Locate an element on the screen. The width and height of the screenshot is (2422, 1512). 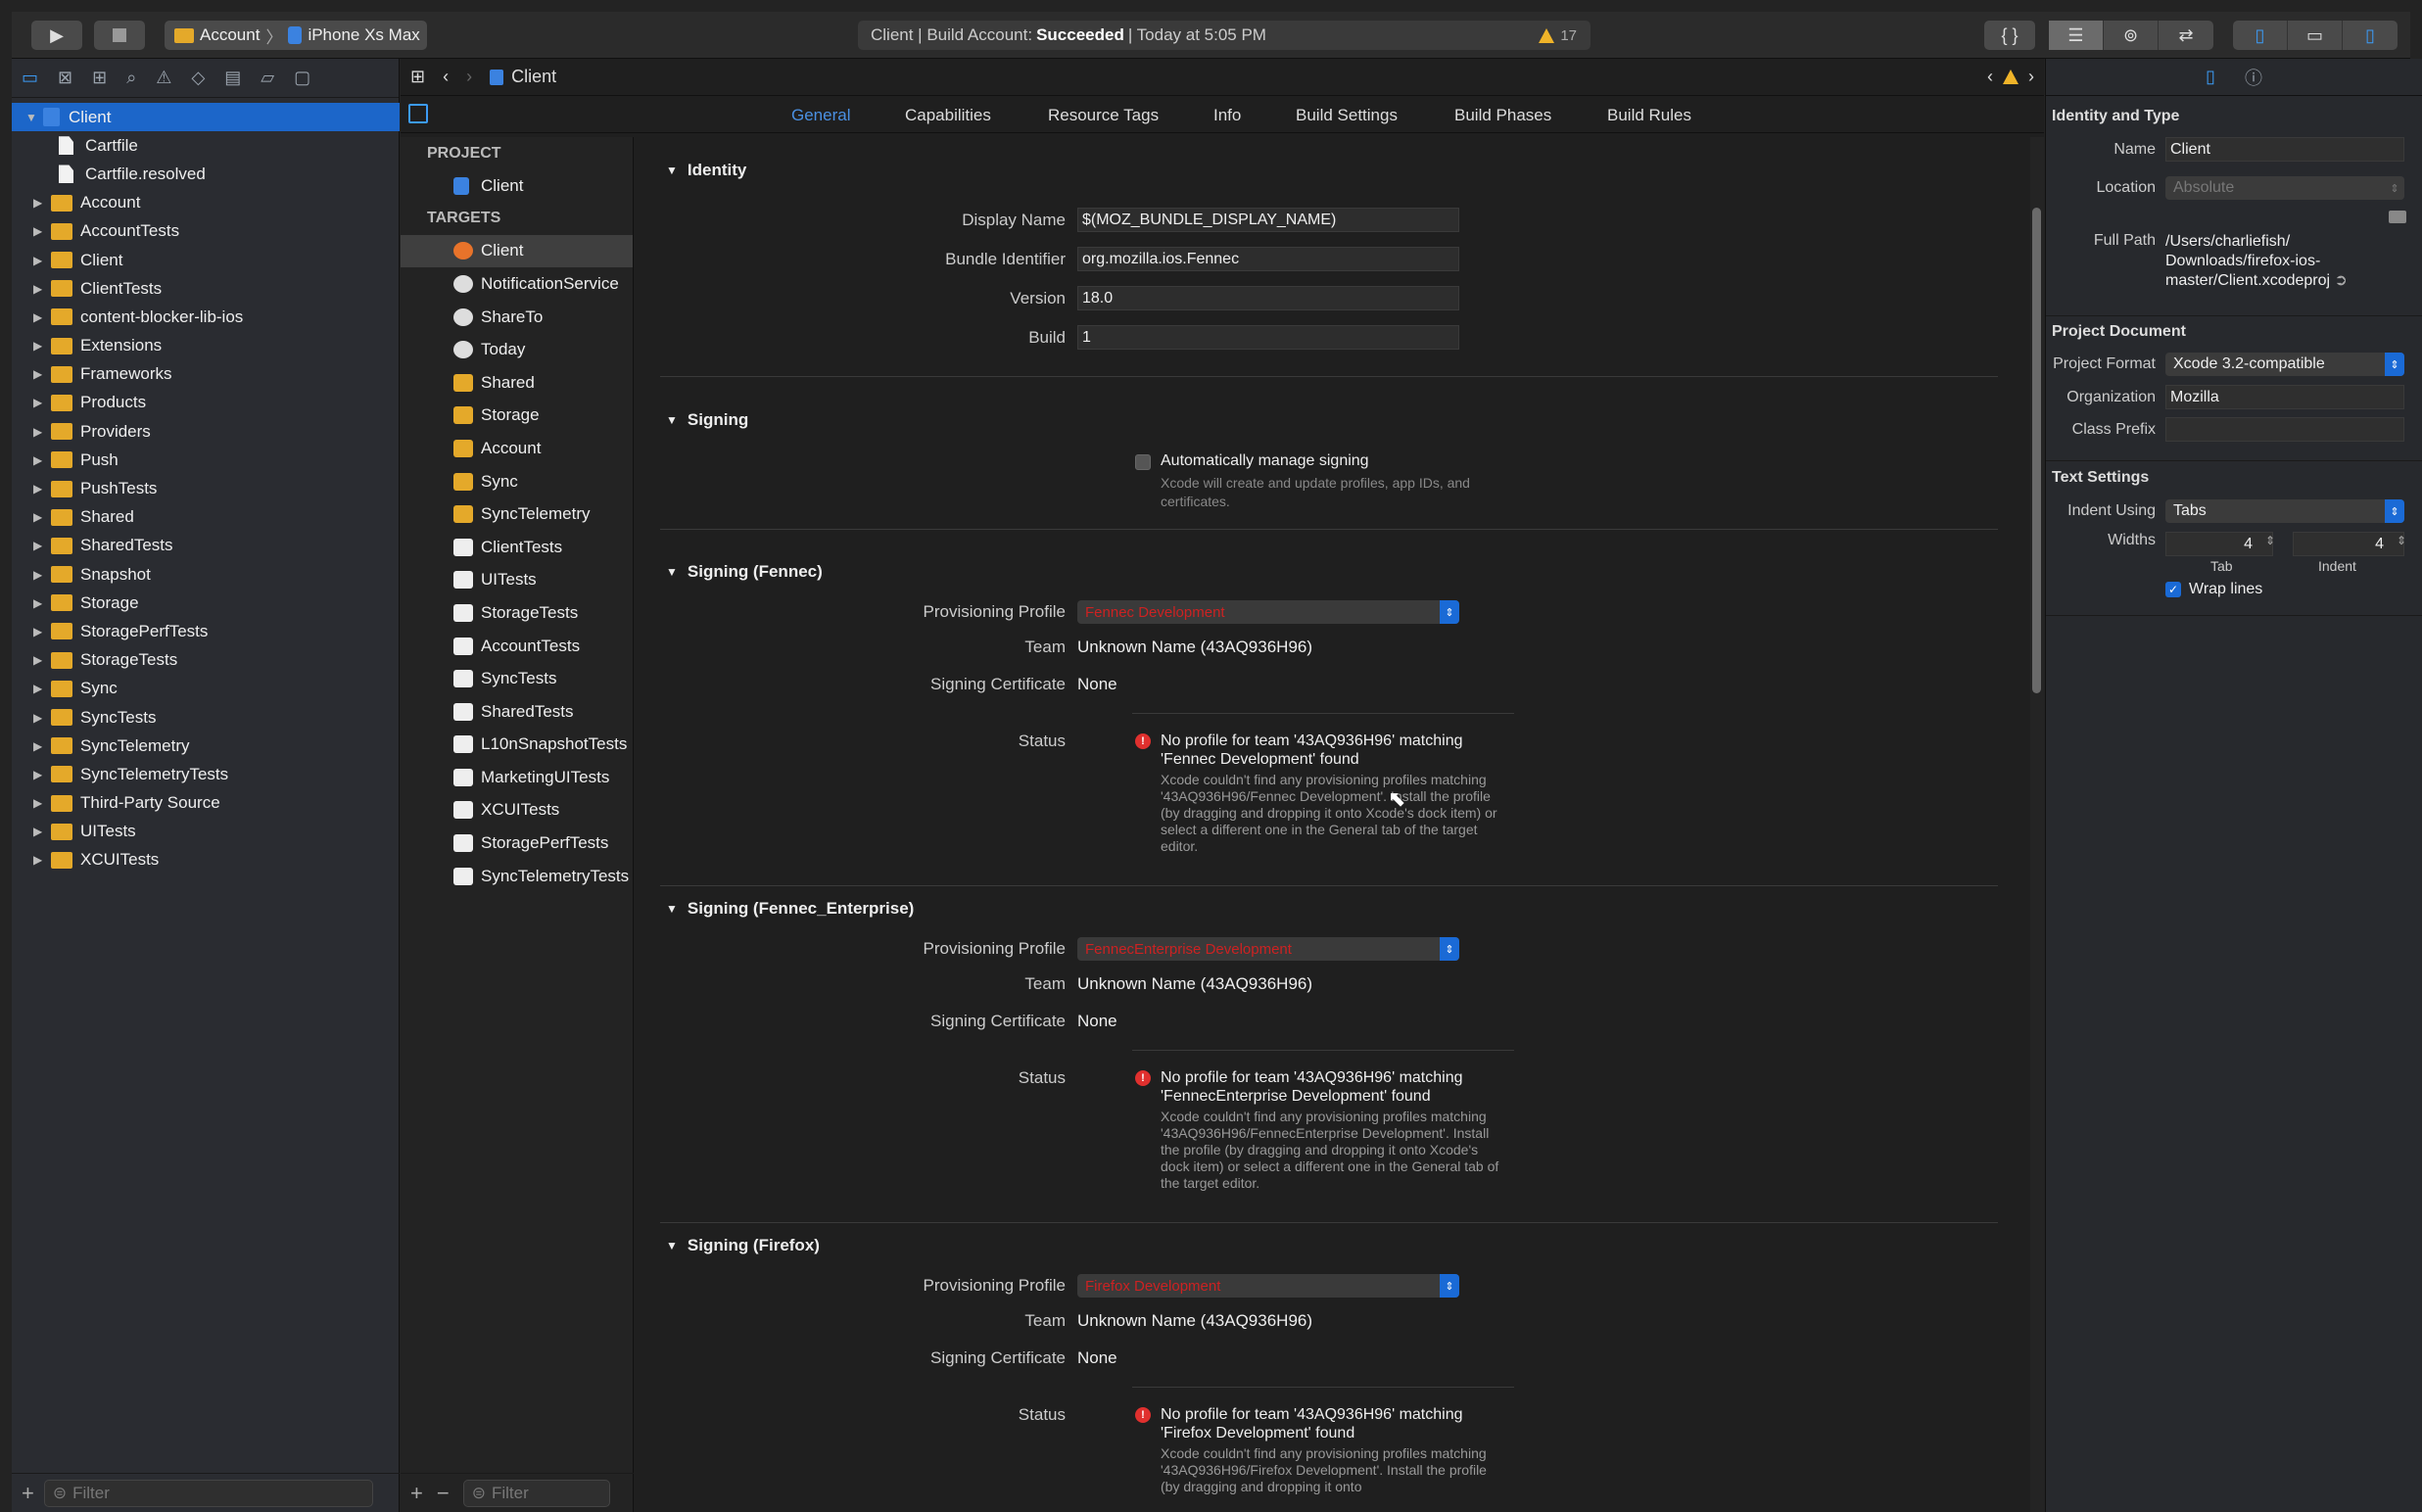
issue-icon: ⚠ is located at coordinates (163, 78).